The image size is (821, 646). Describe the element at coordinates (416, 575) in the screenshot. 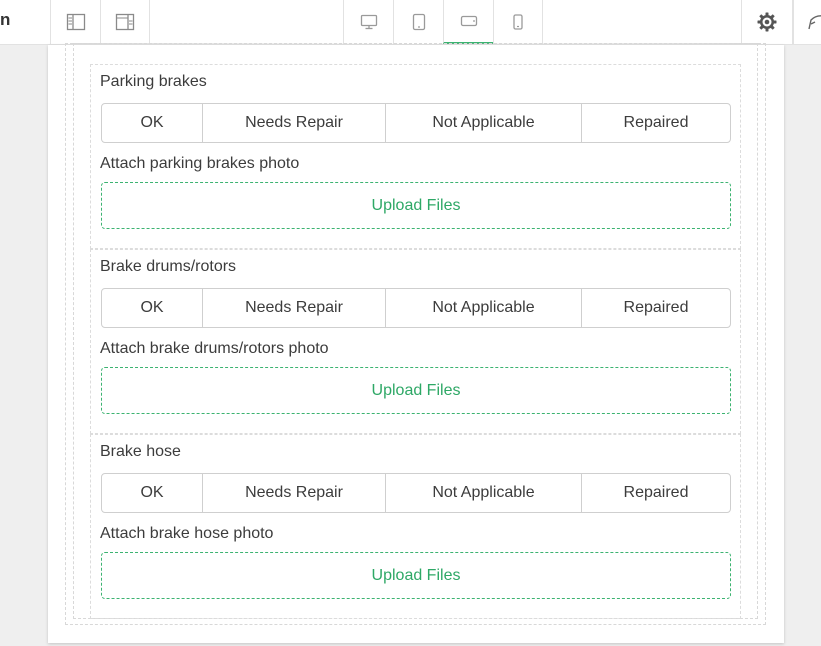

I see `upload-files-button-brake-hose: Upload Files` at that location.